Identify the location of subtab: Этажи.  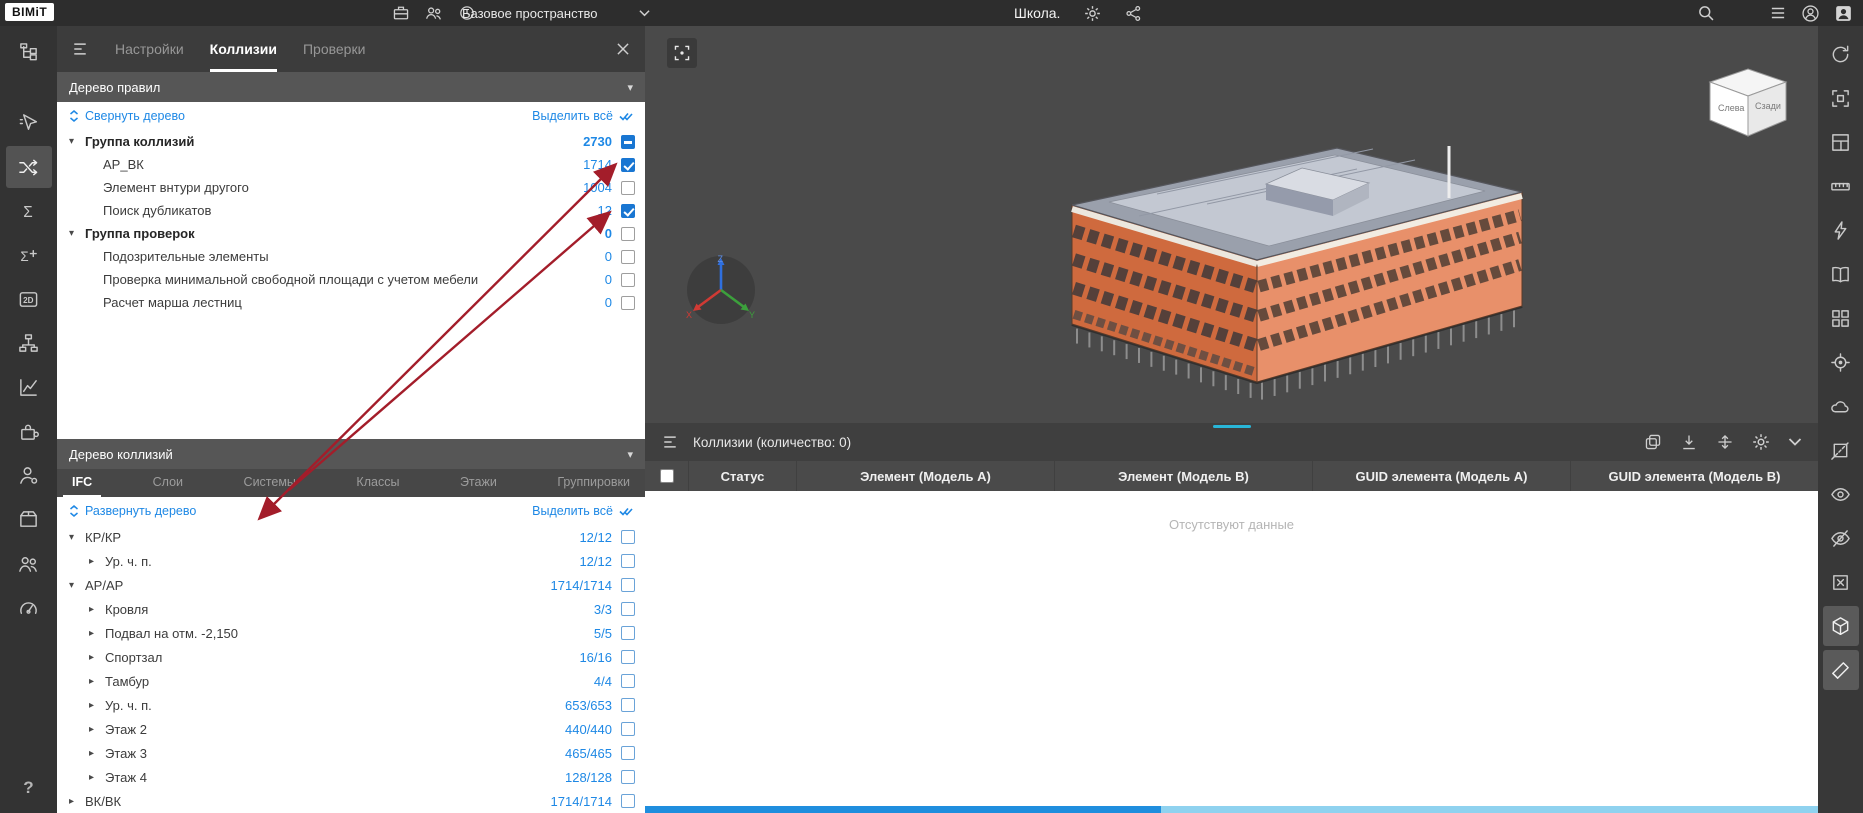
(478, 483).